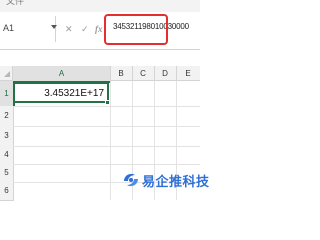 The height and width of the screenshot is (240, 320). Describe the element at coordinates (99, 29) in the screenshot. I see `insert-function-icon: fx` at that location.